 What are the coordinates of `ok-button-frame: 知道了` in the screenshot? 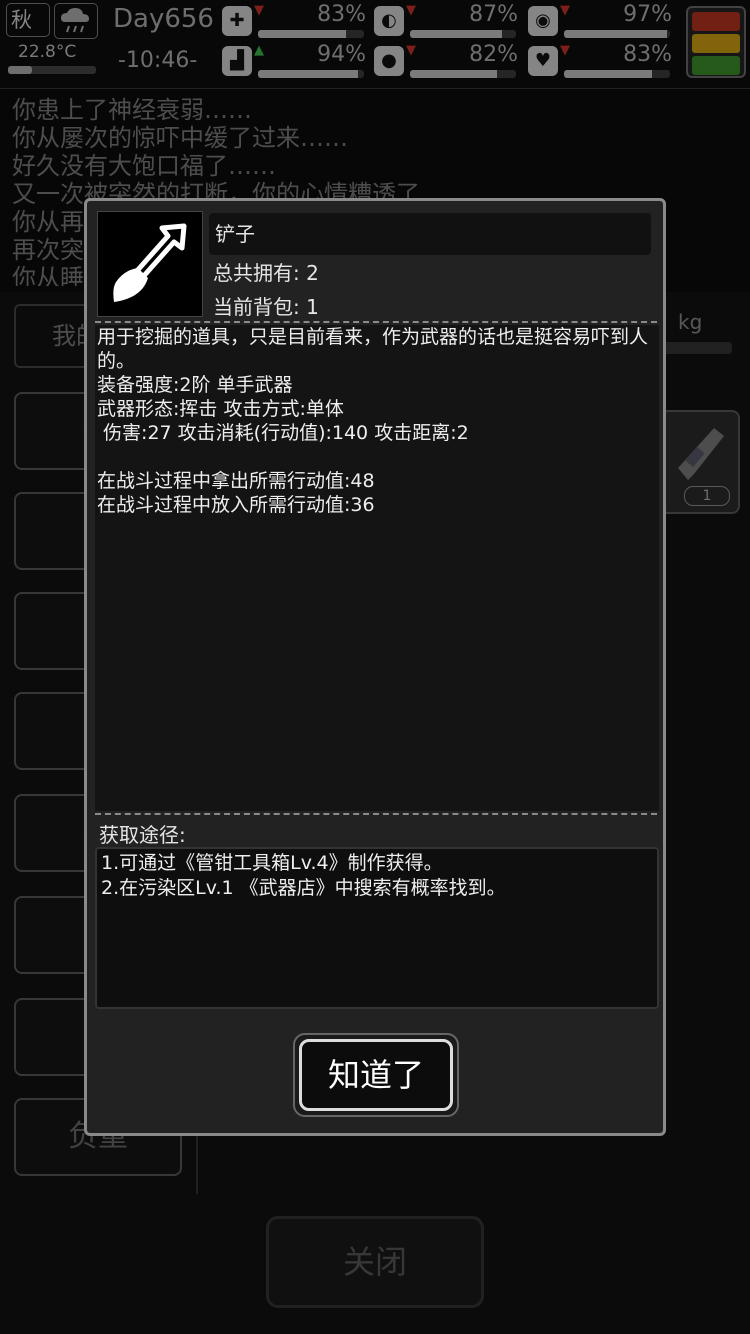 It's located at (376, 1075).